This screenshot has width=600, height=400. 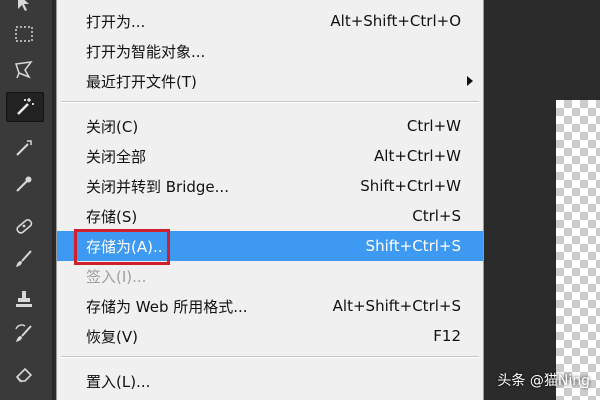 I want to click on rectangular-marquee-icon, so click(x=24, y=34).